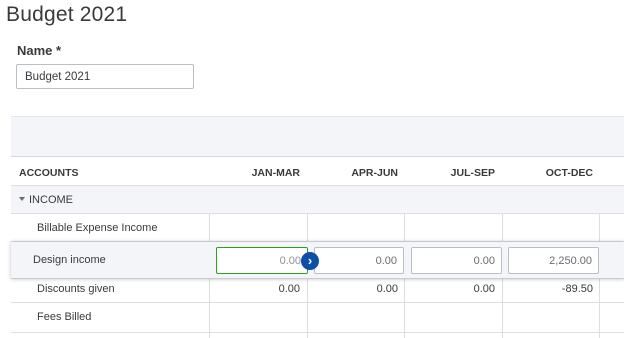  Describe the element at coordinates (317, 200) in the screenshot. I see `income-section-row: INCOME` at that location.